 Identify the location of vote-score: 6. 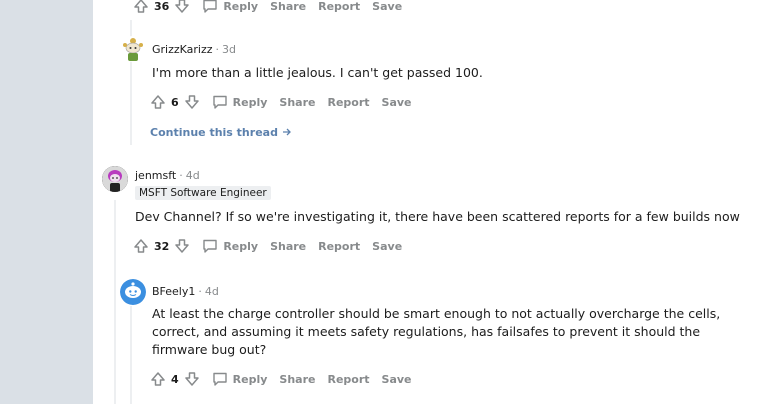
(175, 102).